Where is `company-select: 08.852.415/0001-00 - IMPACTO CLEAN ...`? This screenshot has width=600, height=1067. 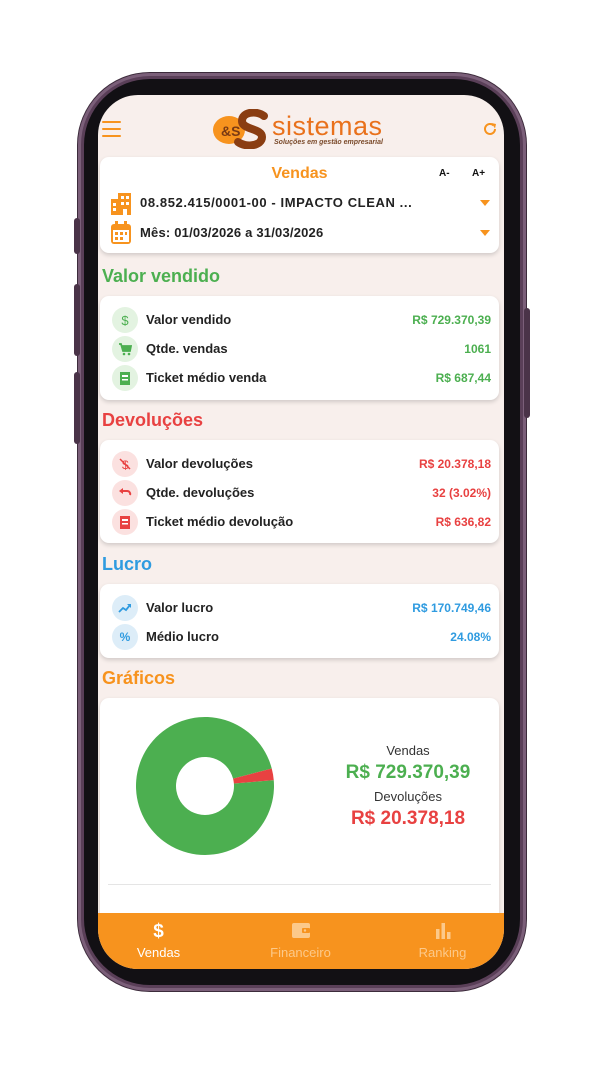
company-select: 08.852.415/0001-00 - IMPACTO CLEAN ... is located at coordinates (300, 203).